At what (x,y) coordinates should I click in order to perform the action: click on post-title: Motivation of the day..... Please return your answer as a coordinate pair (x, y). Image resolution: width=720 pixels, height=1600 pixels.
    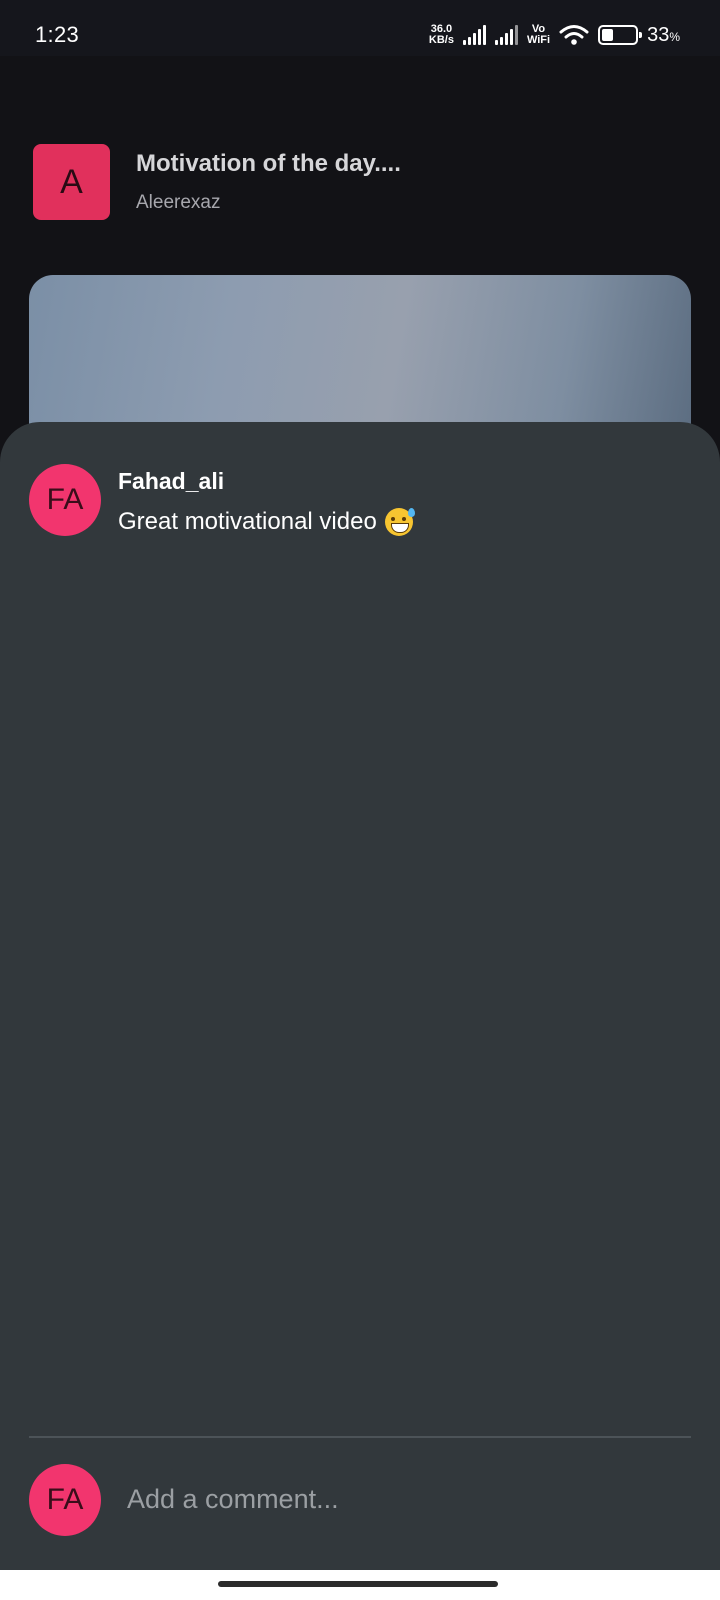
    Looking at the image, I should click on (268, 163).